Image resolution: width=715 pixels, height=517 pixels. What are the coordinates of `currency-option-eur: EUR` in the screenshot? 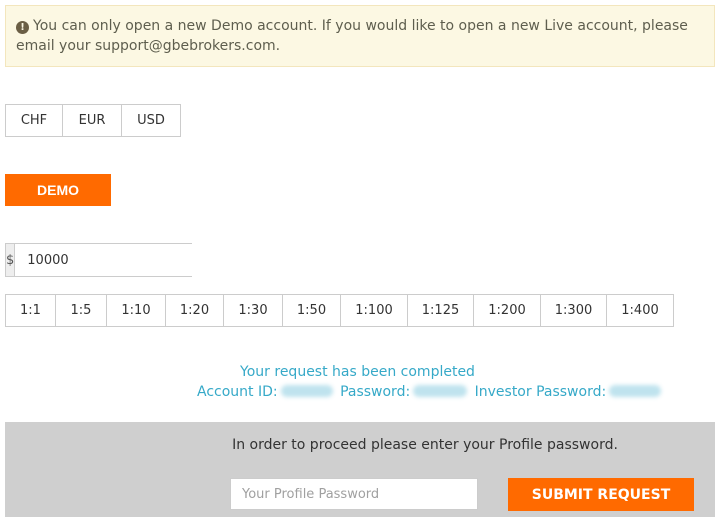 It's located at (92, 120).